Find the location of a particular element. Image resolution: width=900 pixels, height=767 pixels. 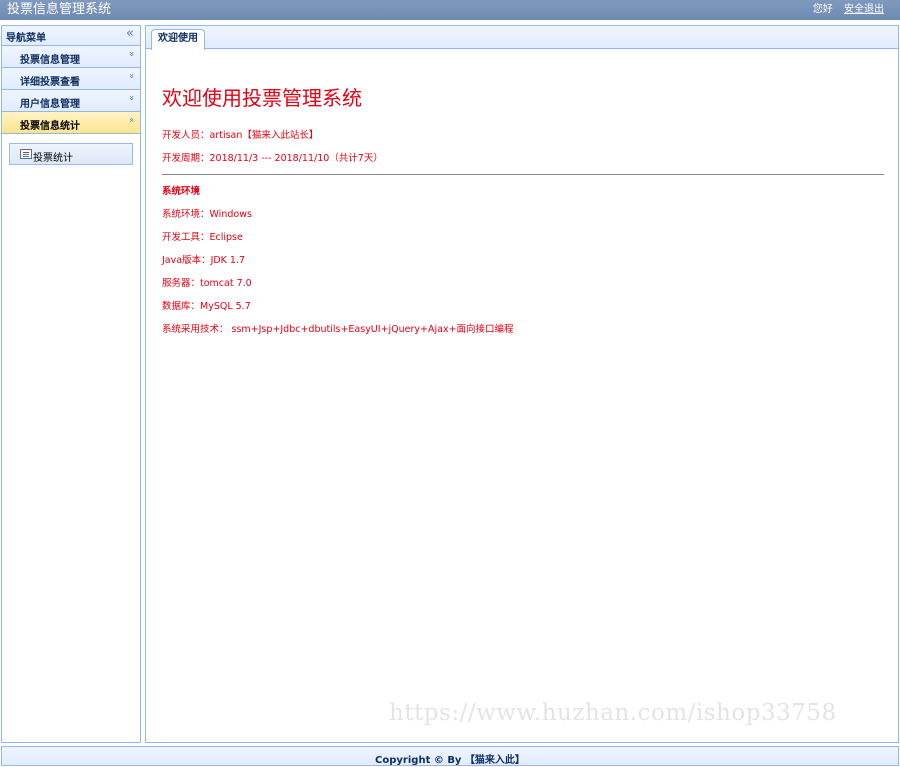

sub-item-vote-stats: 投票统计 is located at coordinates (71, 154).